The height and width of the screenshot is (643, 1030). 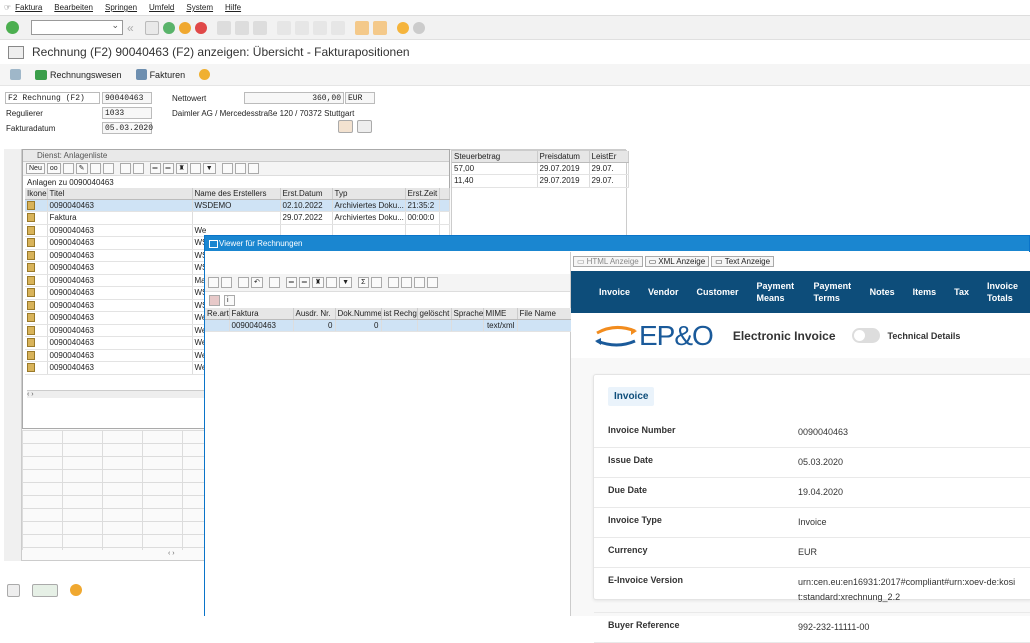 I want to click on exit-icon, so click(x=185, y=27).